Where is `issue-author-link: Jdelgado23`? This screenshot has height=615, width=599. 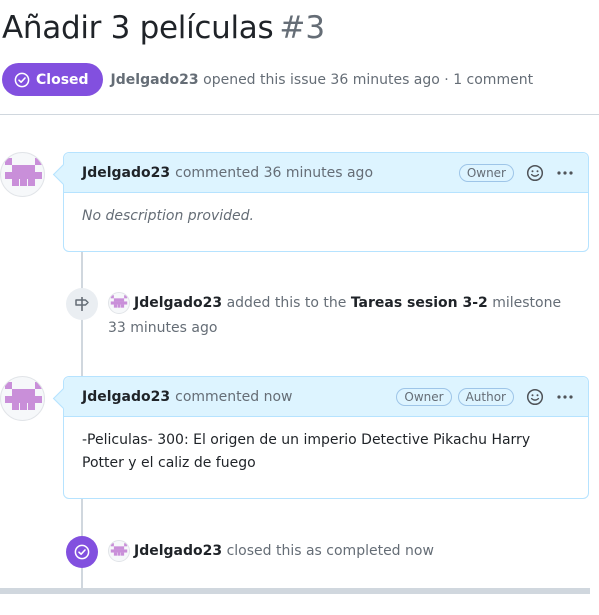 issue-author-link: Jdelgado23 is located at coordinates (155, 80).